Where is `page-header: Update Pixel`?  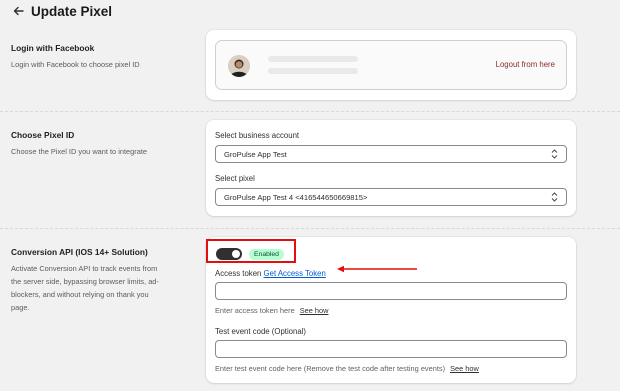 page-header: Update Pixel is located at coordinates (62, 11).